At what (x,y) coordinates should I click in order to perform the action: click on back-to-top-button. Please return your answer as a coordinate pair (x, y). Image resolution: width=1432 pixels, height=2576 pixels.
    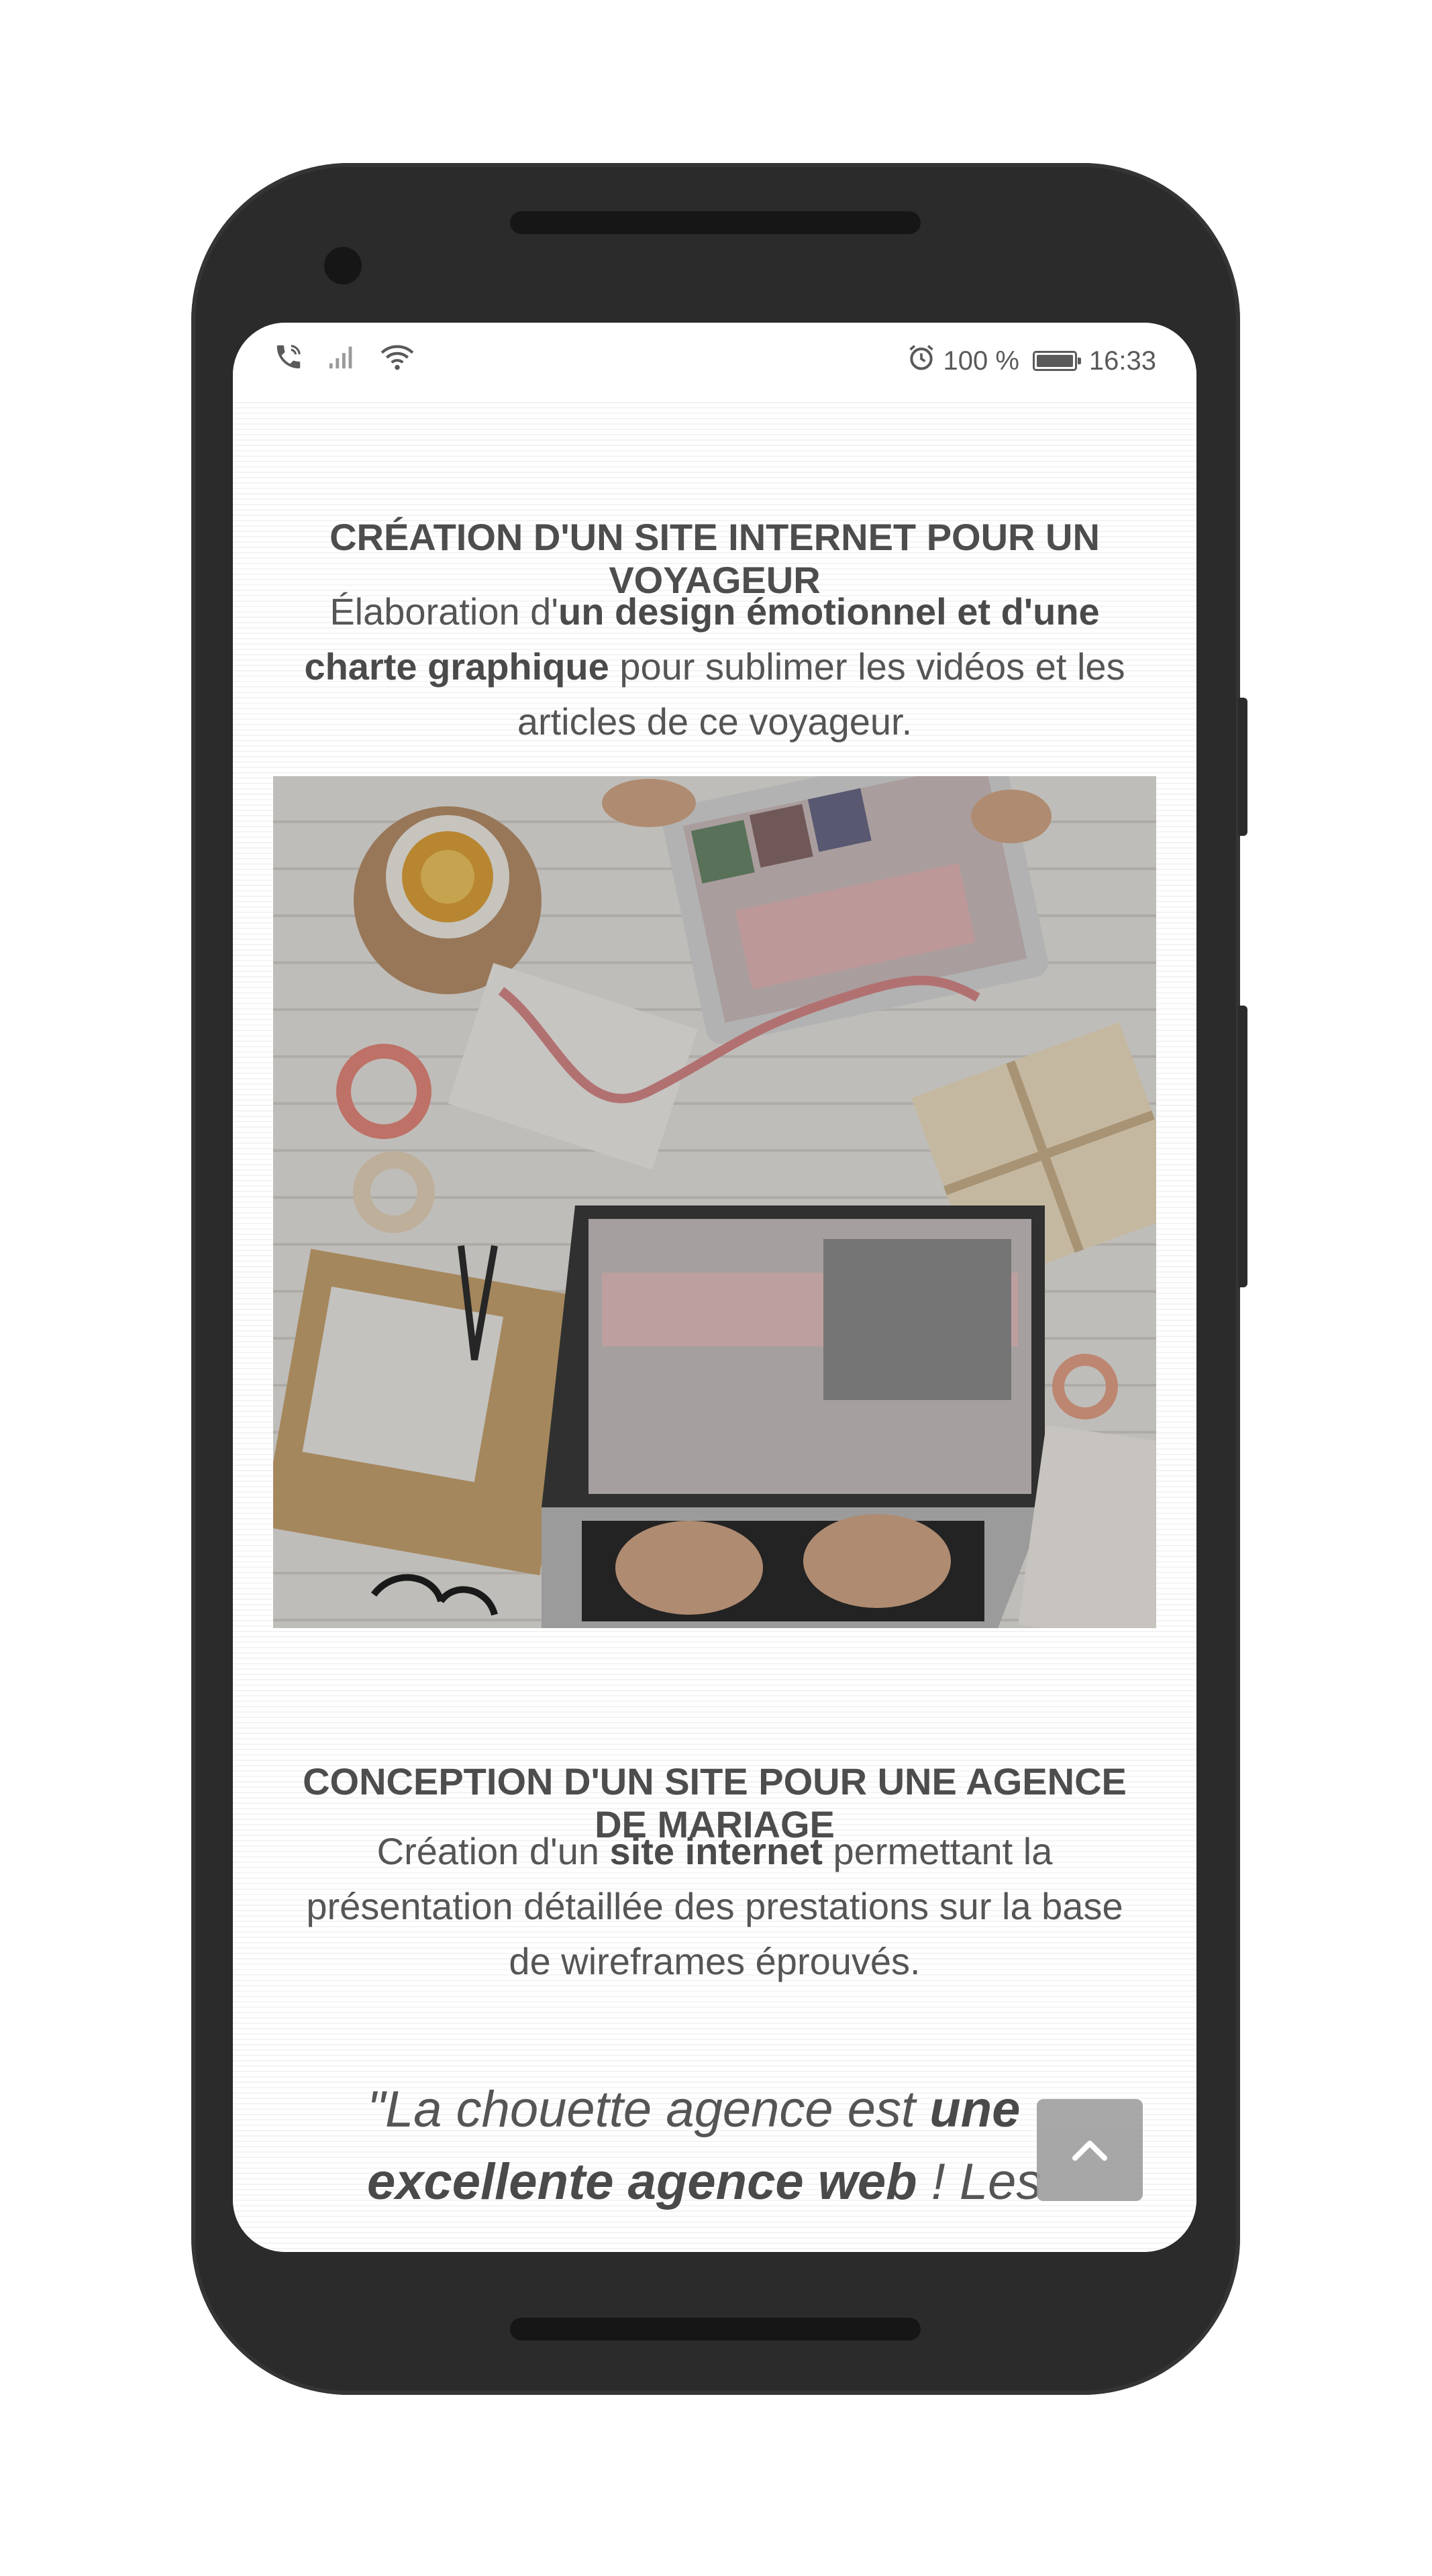
    Looking at the image, I should click on (1090, 2150).